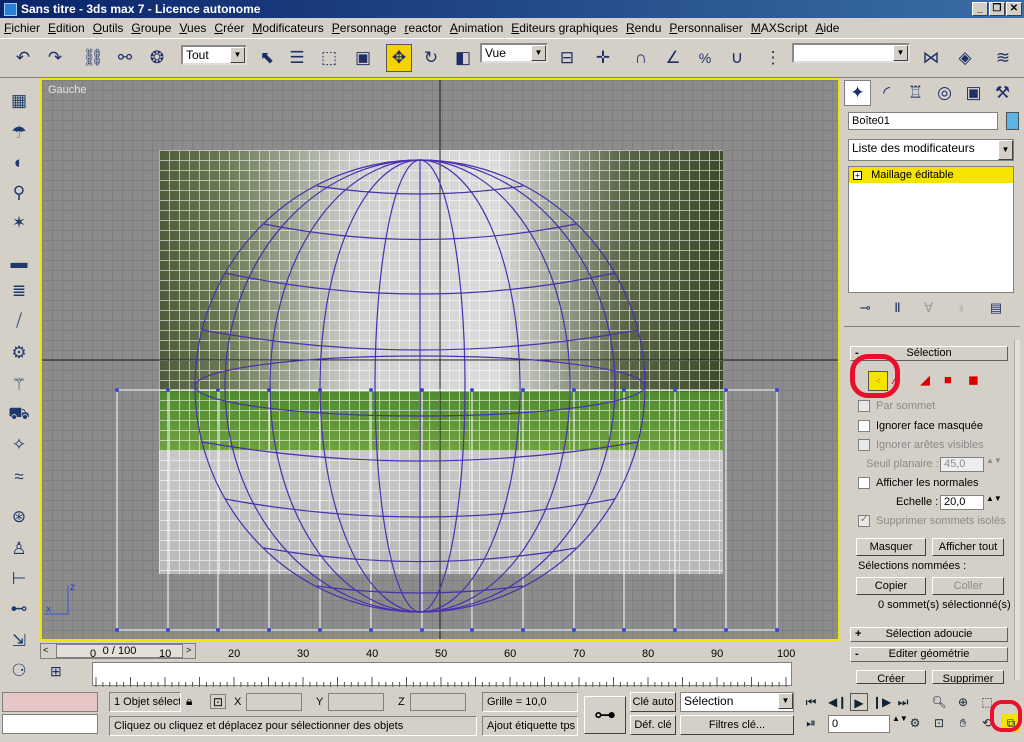 The width and height of the screenshot is (1024, 742). I want to click on show-end-result-icon: Ⅱ, so click(897, 309).